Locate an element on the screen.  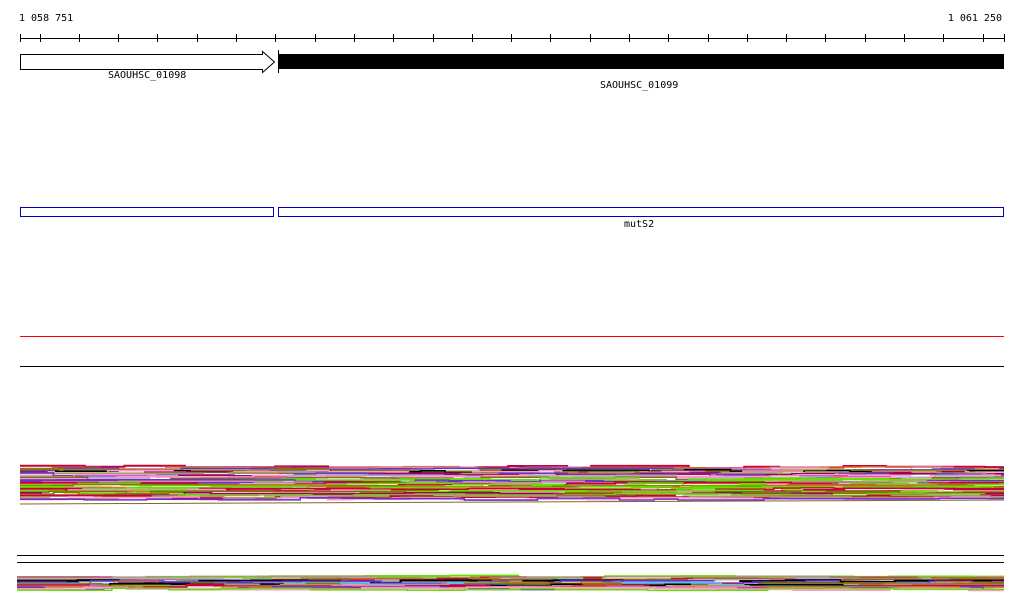
feature-box-mutS2 is located at coordinates (641, 212).